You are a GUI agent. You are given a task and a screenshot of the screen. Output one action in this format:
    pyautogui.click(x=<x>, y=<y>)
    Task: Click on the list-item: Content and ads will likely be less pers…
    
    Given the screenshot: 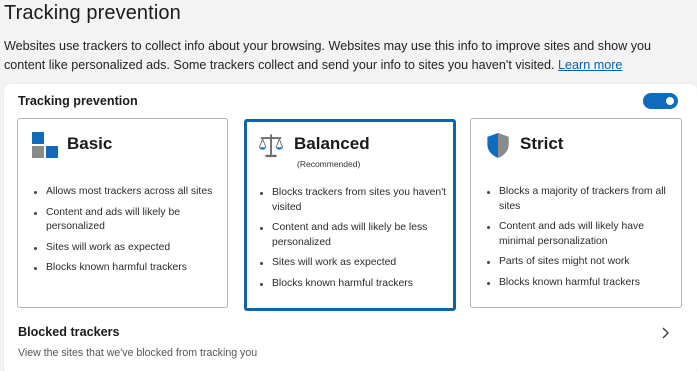 What is the action you would take?
    pyautogui.click(x=354, y=235)
    